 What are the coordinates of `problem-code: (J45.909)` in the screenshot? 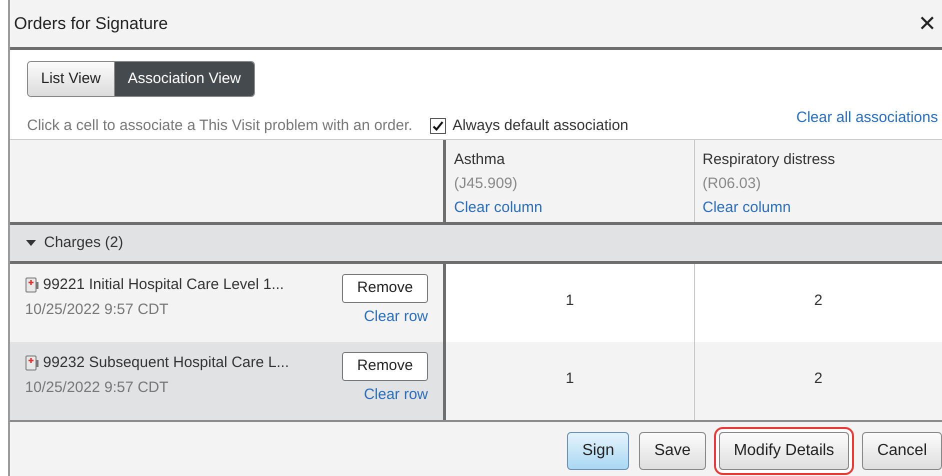 It's located at (486, 184).